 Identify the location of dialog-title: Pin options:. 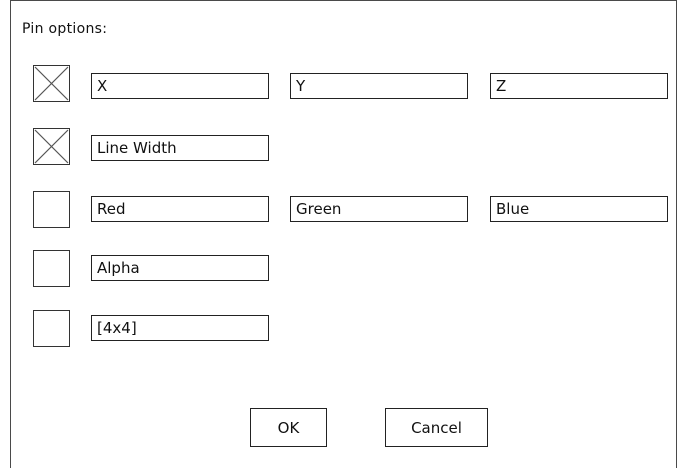
(65, 29).